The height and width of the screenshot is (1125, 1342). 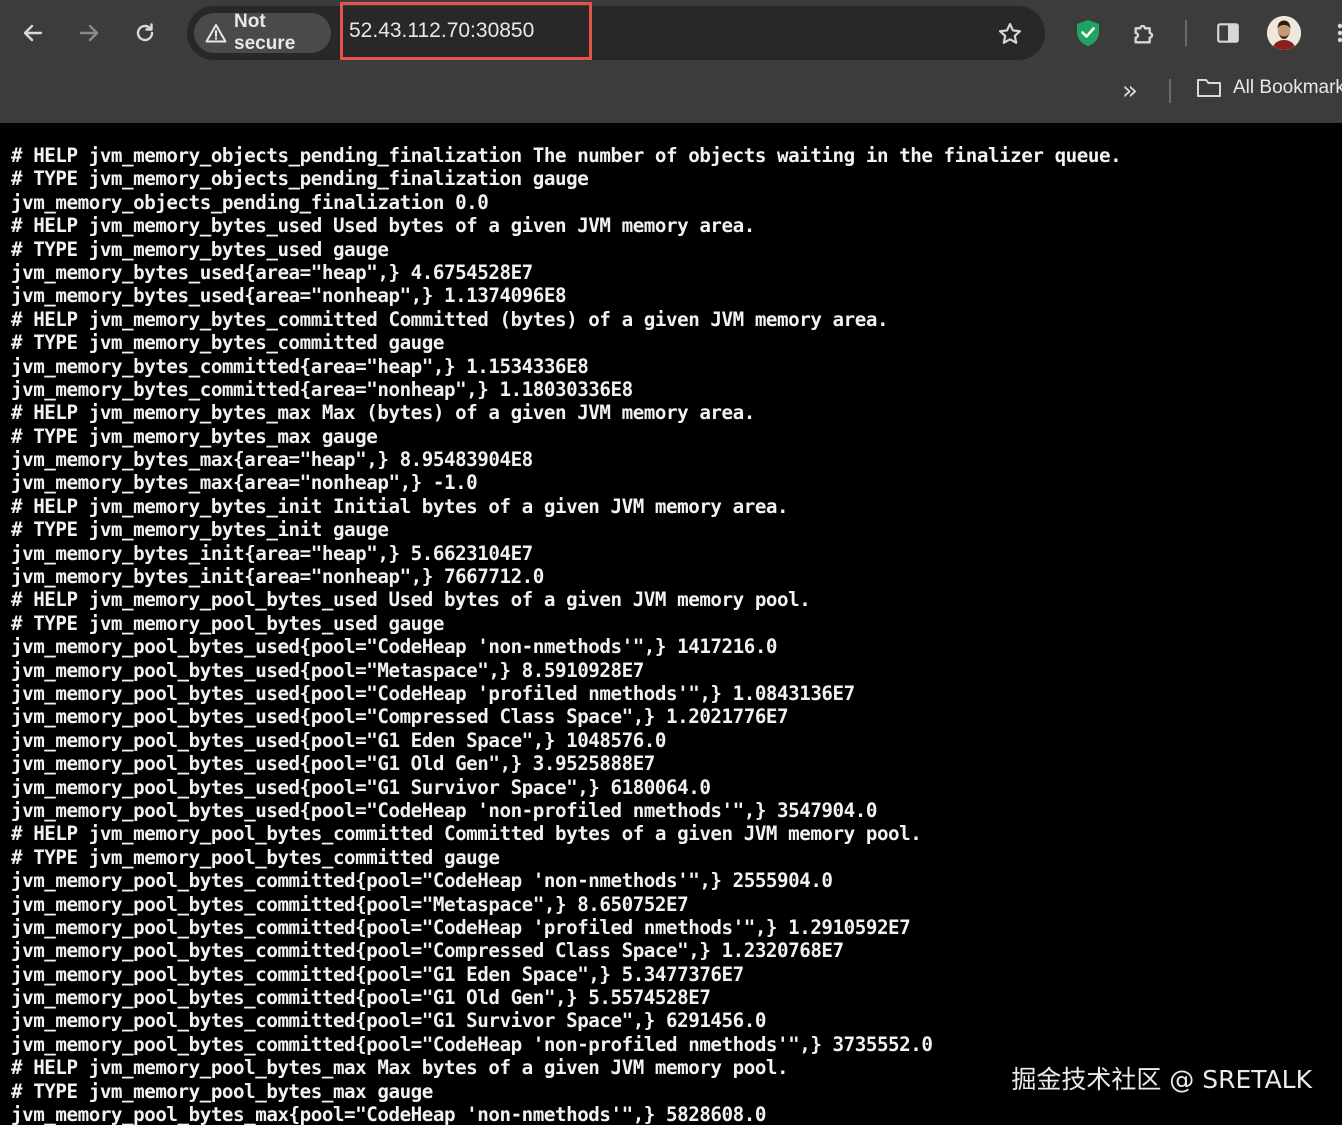 I want to click on bookmarks-divider, so click(x=1170, y=91).